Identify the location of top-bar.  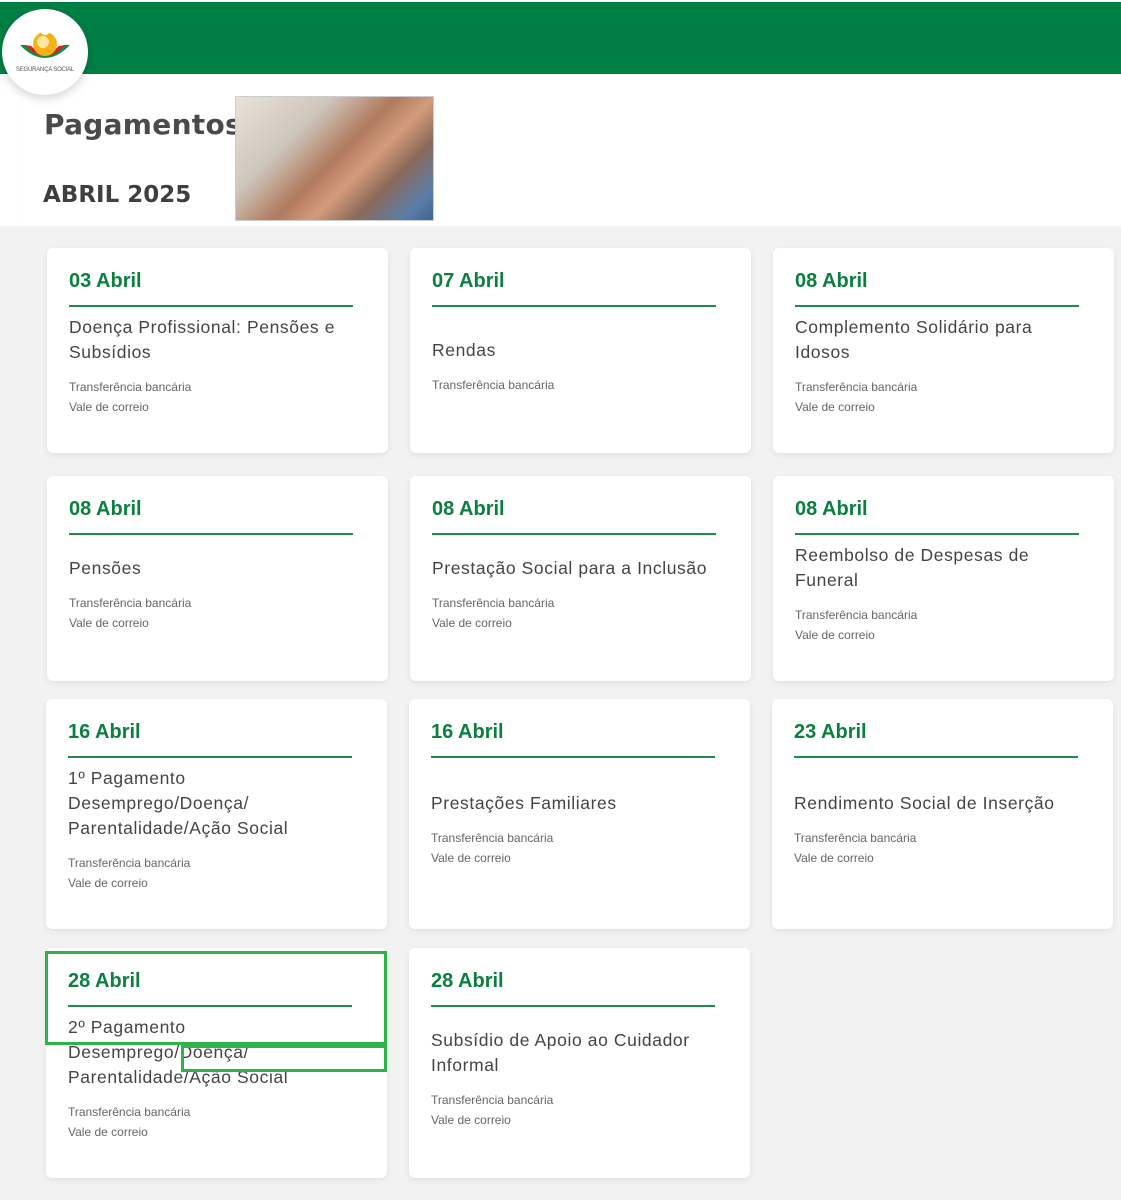
(560, 38).